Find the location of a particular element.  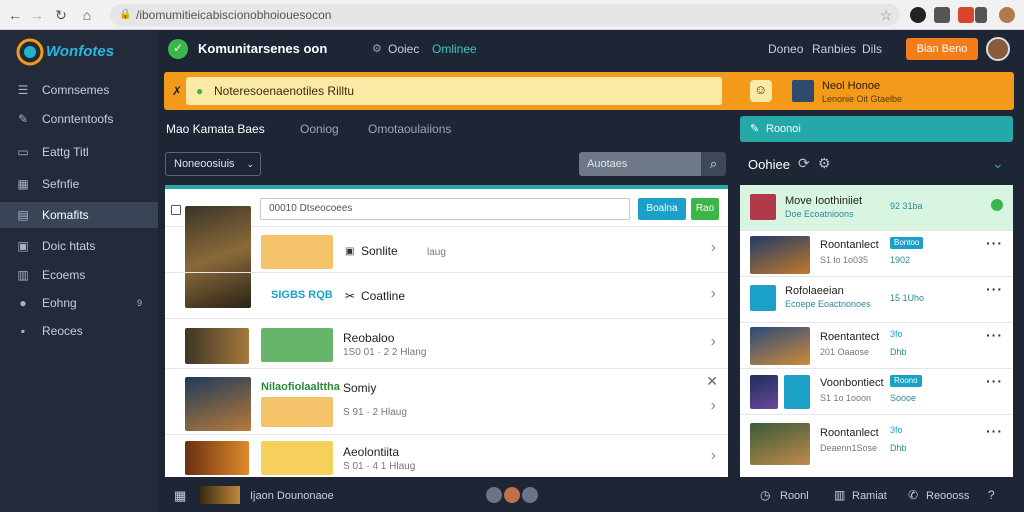

right-header-button: ✎ Roonoi is located at coordinates (876, 129).